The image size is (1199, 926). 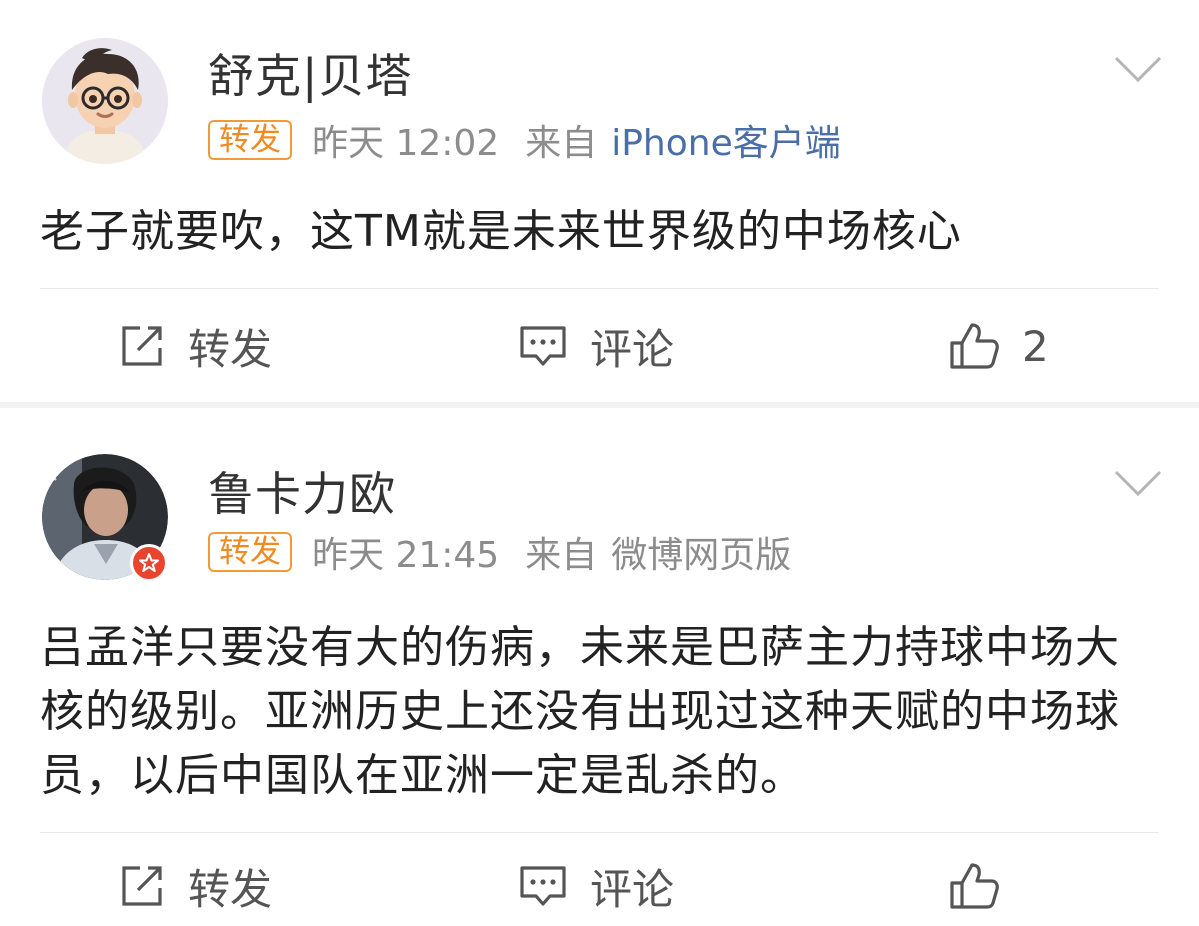 I want to click on like-button, so click(x=985, y=886).